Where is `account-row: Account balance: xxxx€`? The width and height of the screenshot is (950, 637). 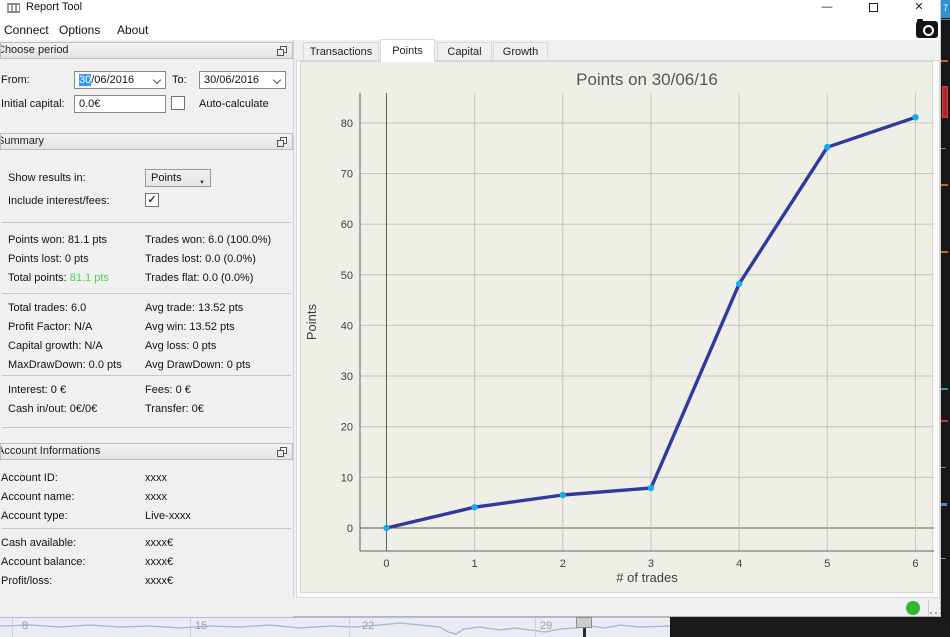 account-row: Account balance: xxxx€ is located at coordinates (146, 562).